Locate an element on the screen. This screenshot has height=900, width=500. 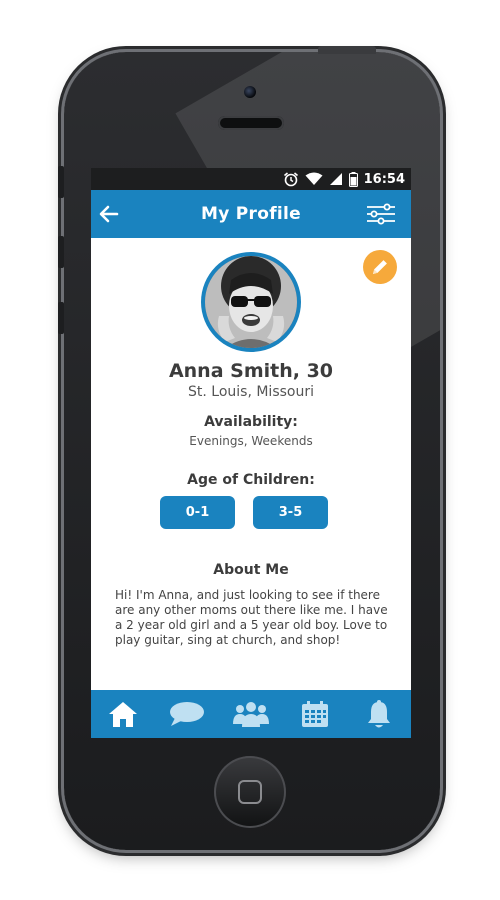
volume-down-button is located at coordinates (61, 318).